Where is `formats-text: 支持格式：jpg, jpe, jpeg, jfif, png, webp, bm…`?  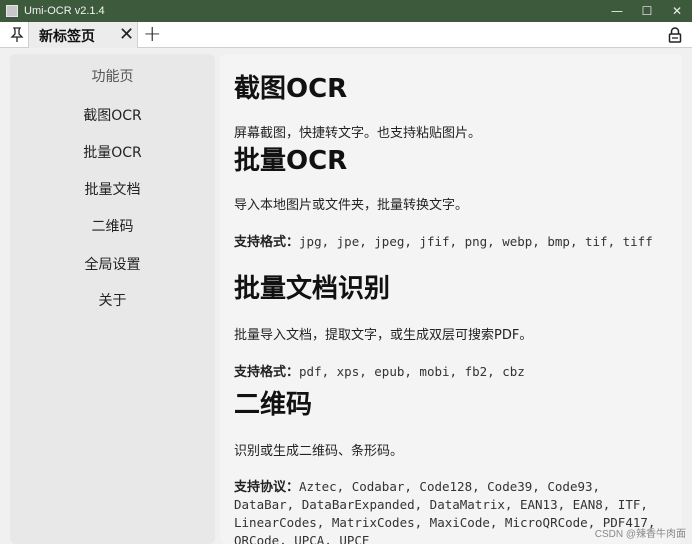 formats-text: 支持格式：jpg, jpe, jpeg, jfif, png, webp, bm… is located at coordinates (449, 242).